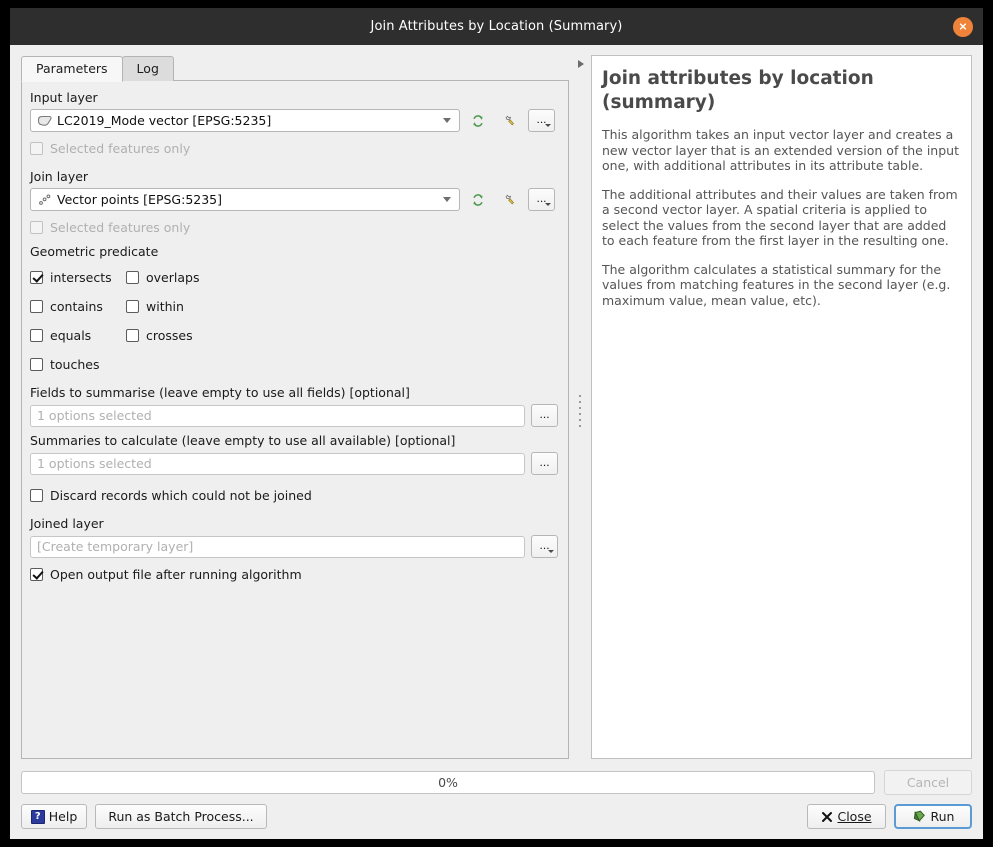  What do you see at coordinates (36, 227) in the screenshot?
I see `join-selected-features-checkbox` at bounding box center [36, 227].